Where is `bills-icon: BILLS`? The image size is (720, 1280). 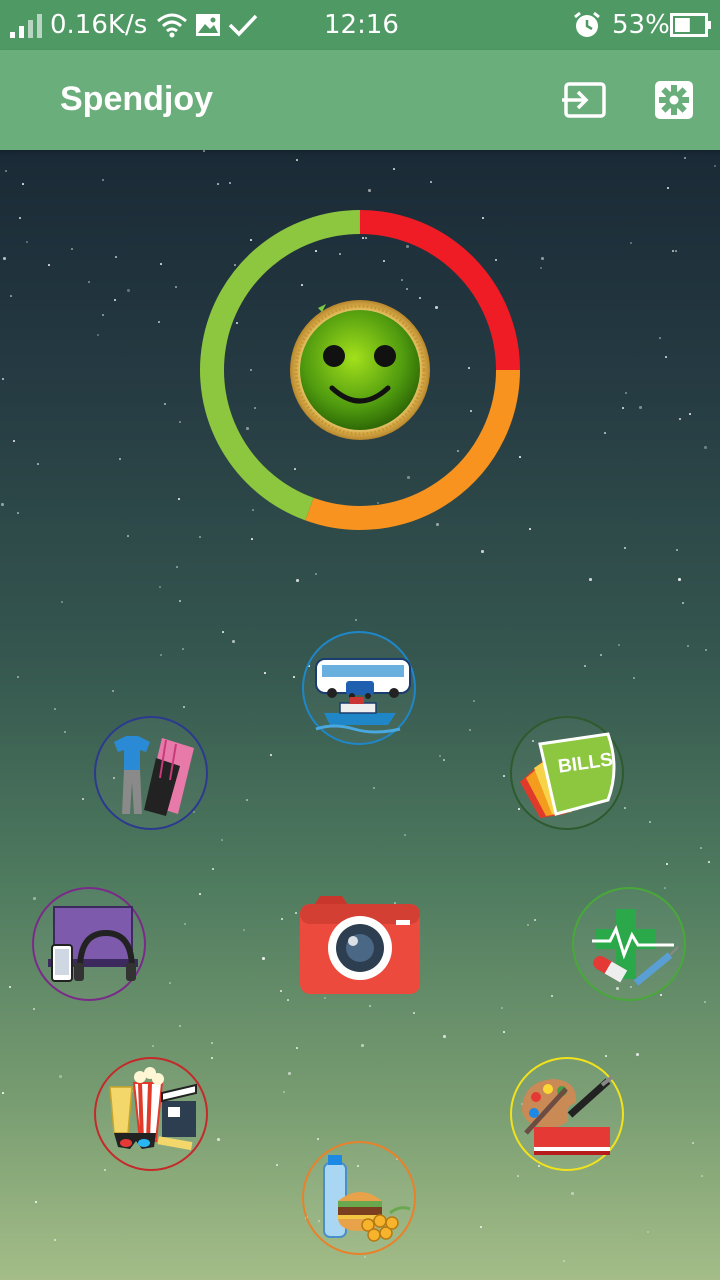
bills-icon: BILLS is located at coordinates (568, 775).